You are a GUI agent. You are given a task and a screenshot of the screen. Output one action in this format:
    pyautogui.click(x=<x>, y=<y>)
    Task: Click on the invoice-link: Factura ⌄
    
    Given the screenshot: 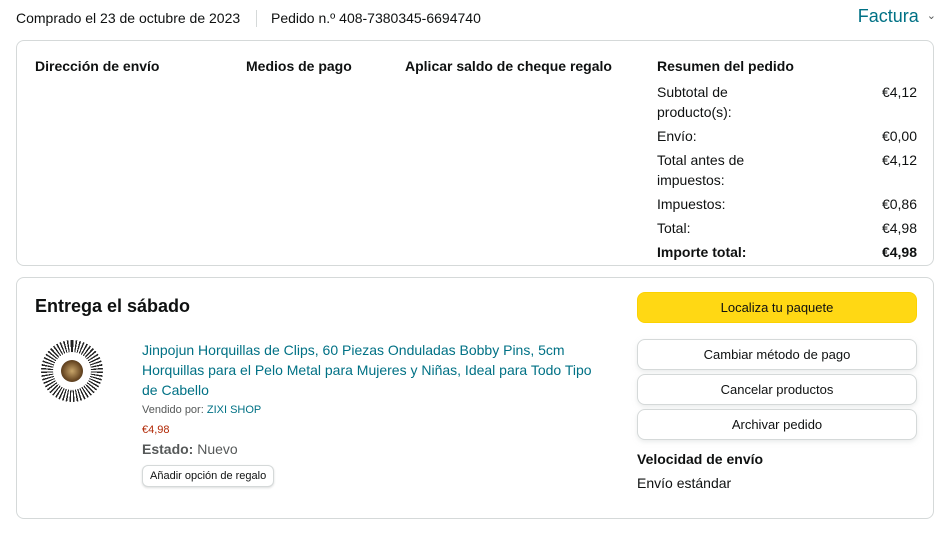 What is the action you would take?
    pyautogui.click(x=897, y=16)
    